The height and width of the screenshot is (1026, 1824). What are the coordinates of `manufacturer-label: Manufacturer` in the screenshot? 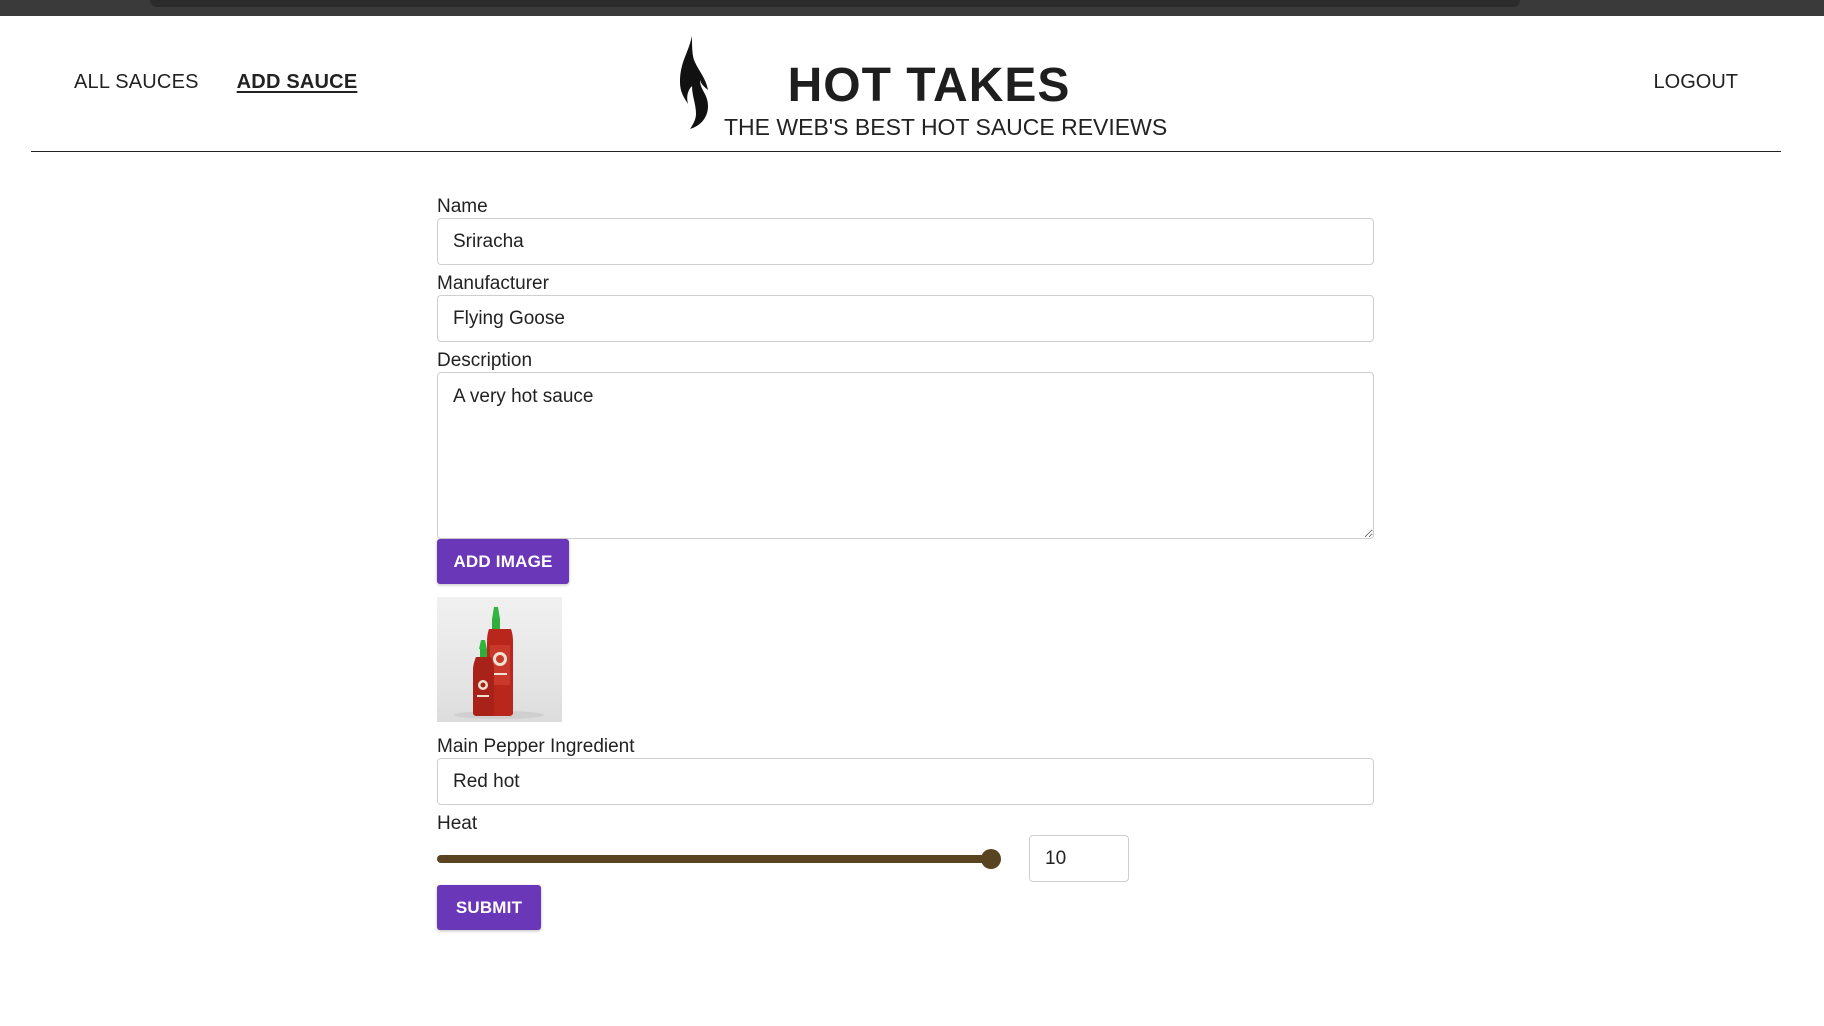 It's located at (493, 283).